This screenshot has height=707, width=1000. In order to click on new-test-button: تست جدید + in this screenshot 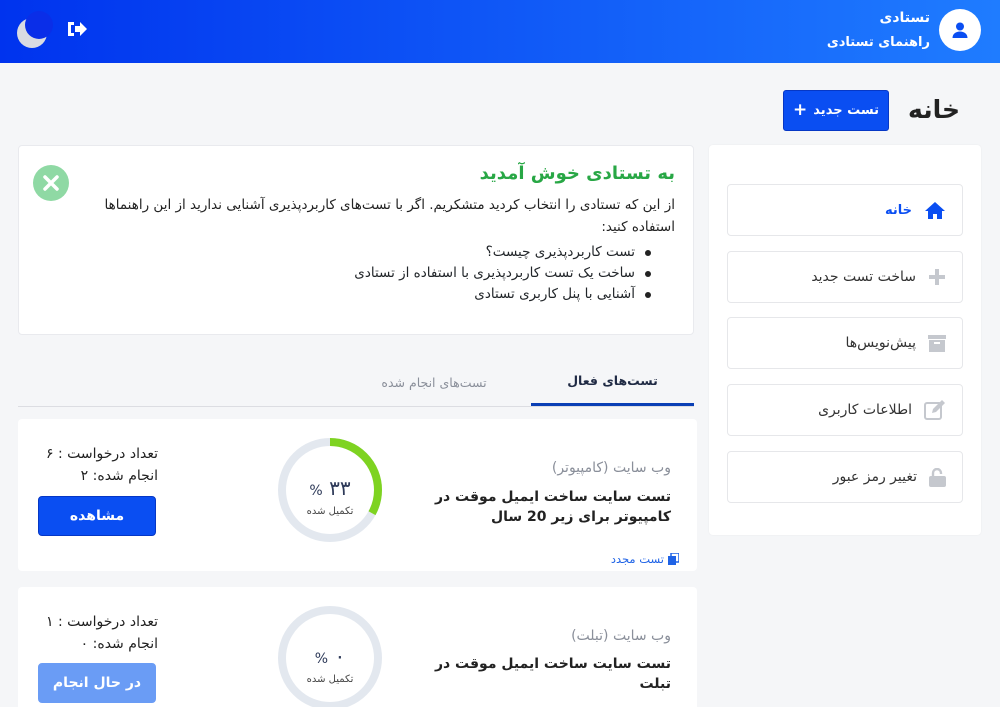, I will do `click(836, 110)`.